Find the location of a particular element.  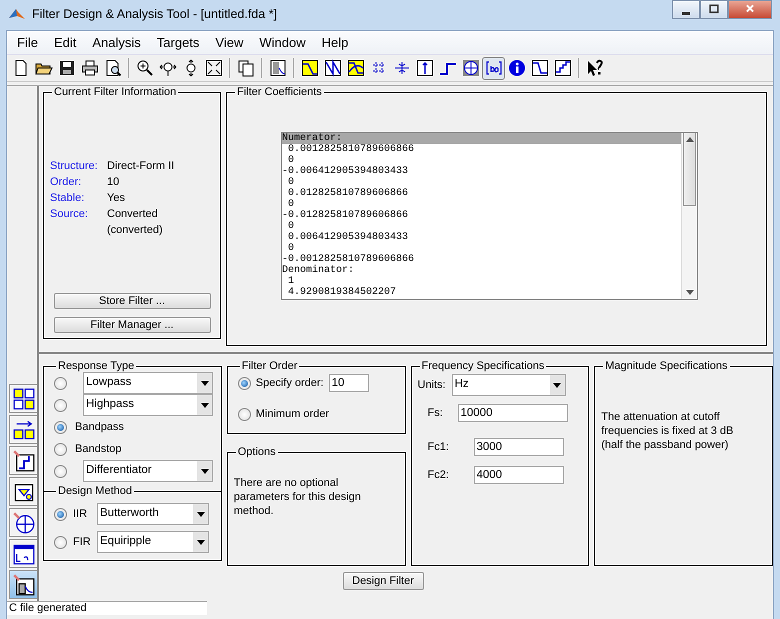

print-icon is located at coordinates (89, 68).